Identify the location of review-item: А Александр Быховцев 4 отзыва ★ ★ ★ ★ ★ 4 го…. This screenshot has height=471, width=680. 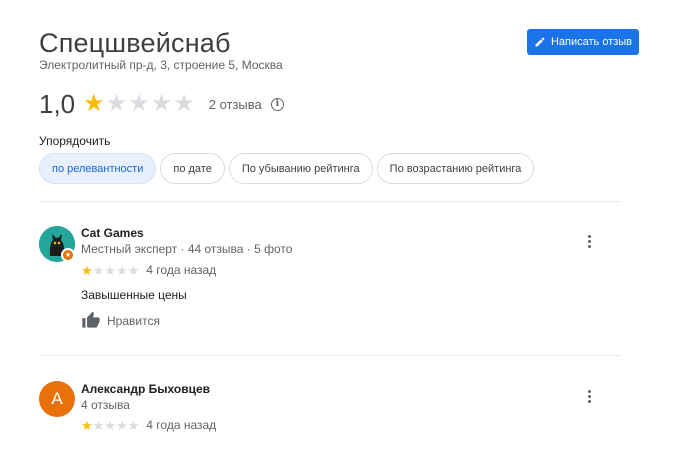
(330, 411).